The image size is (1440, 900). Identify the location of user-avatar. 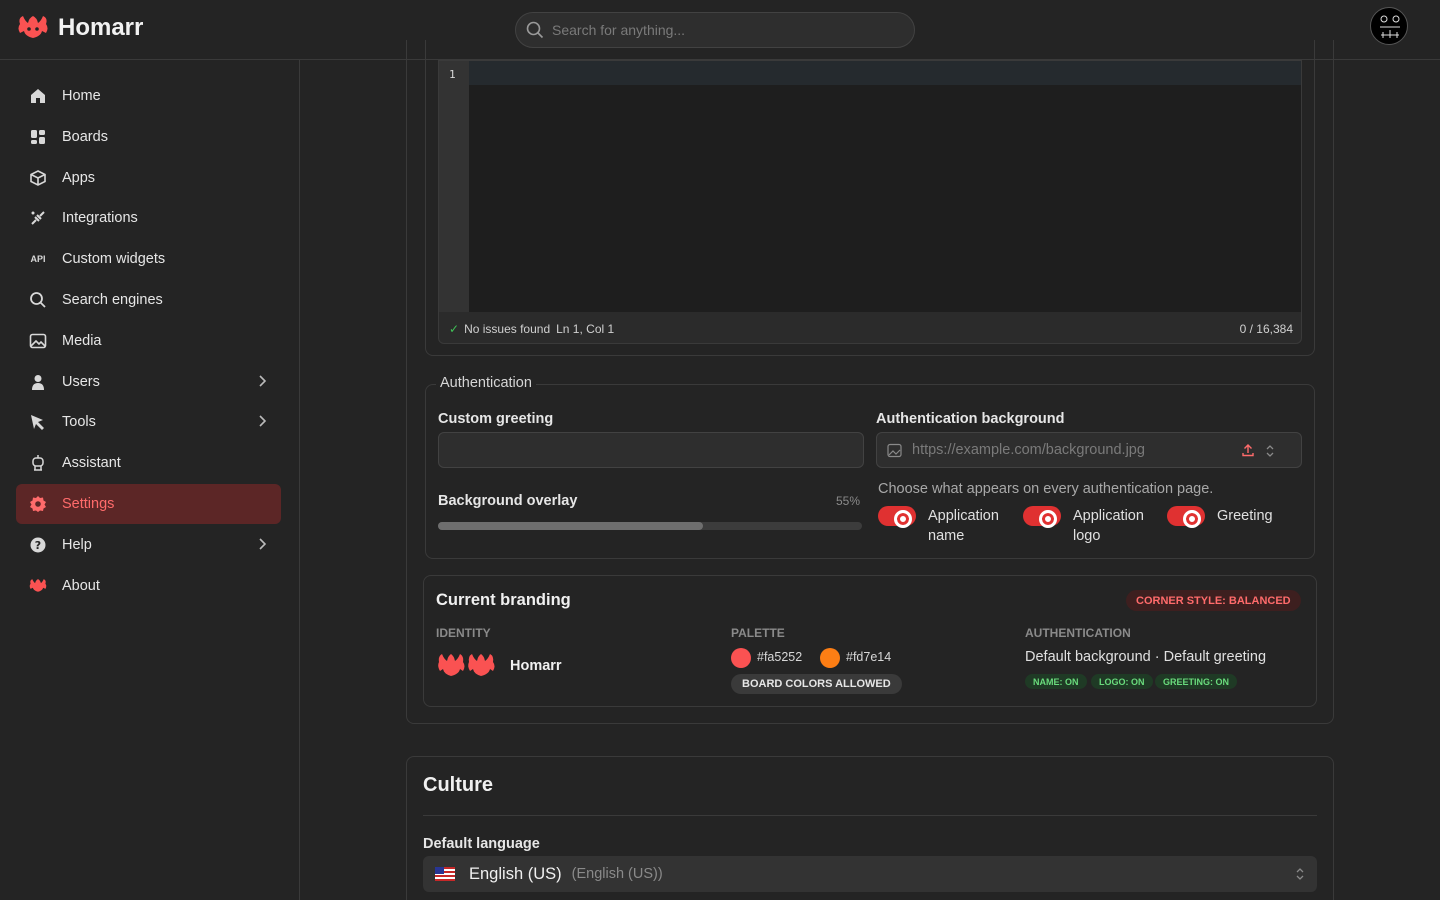
(1389, 26).